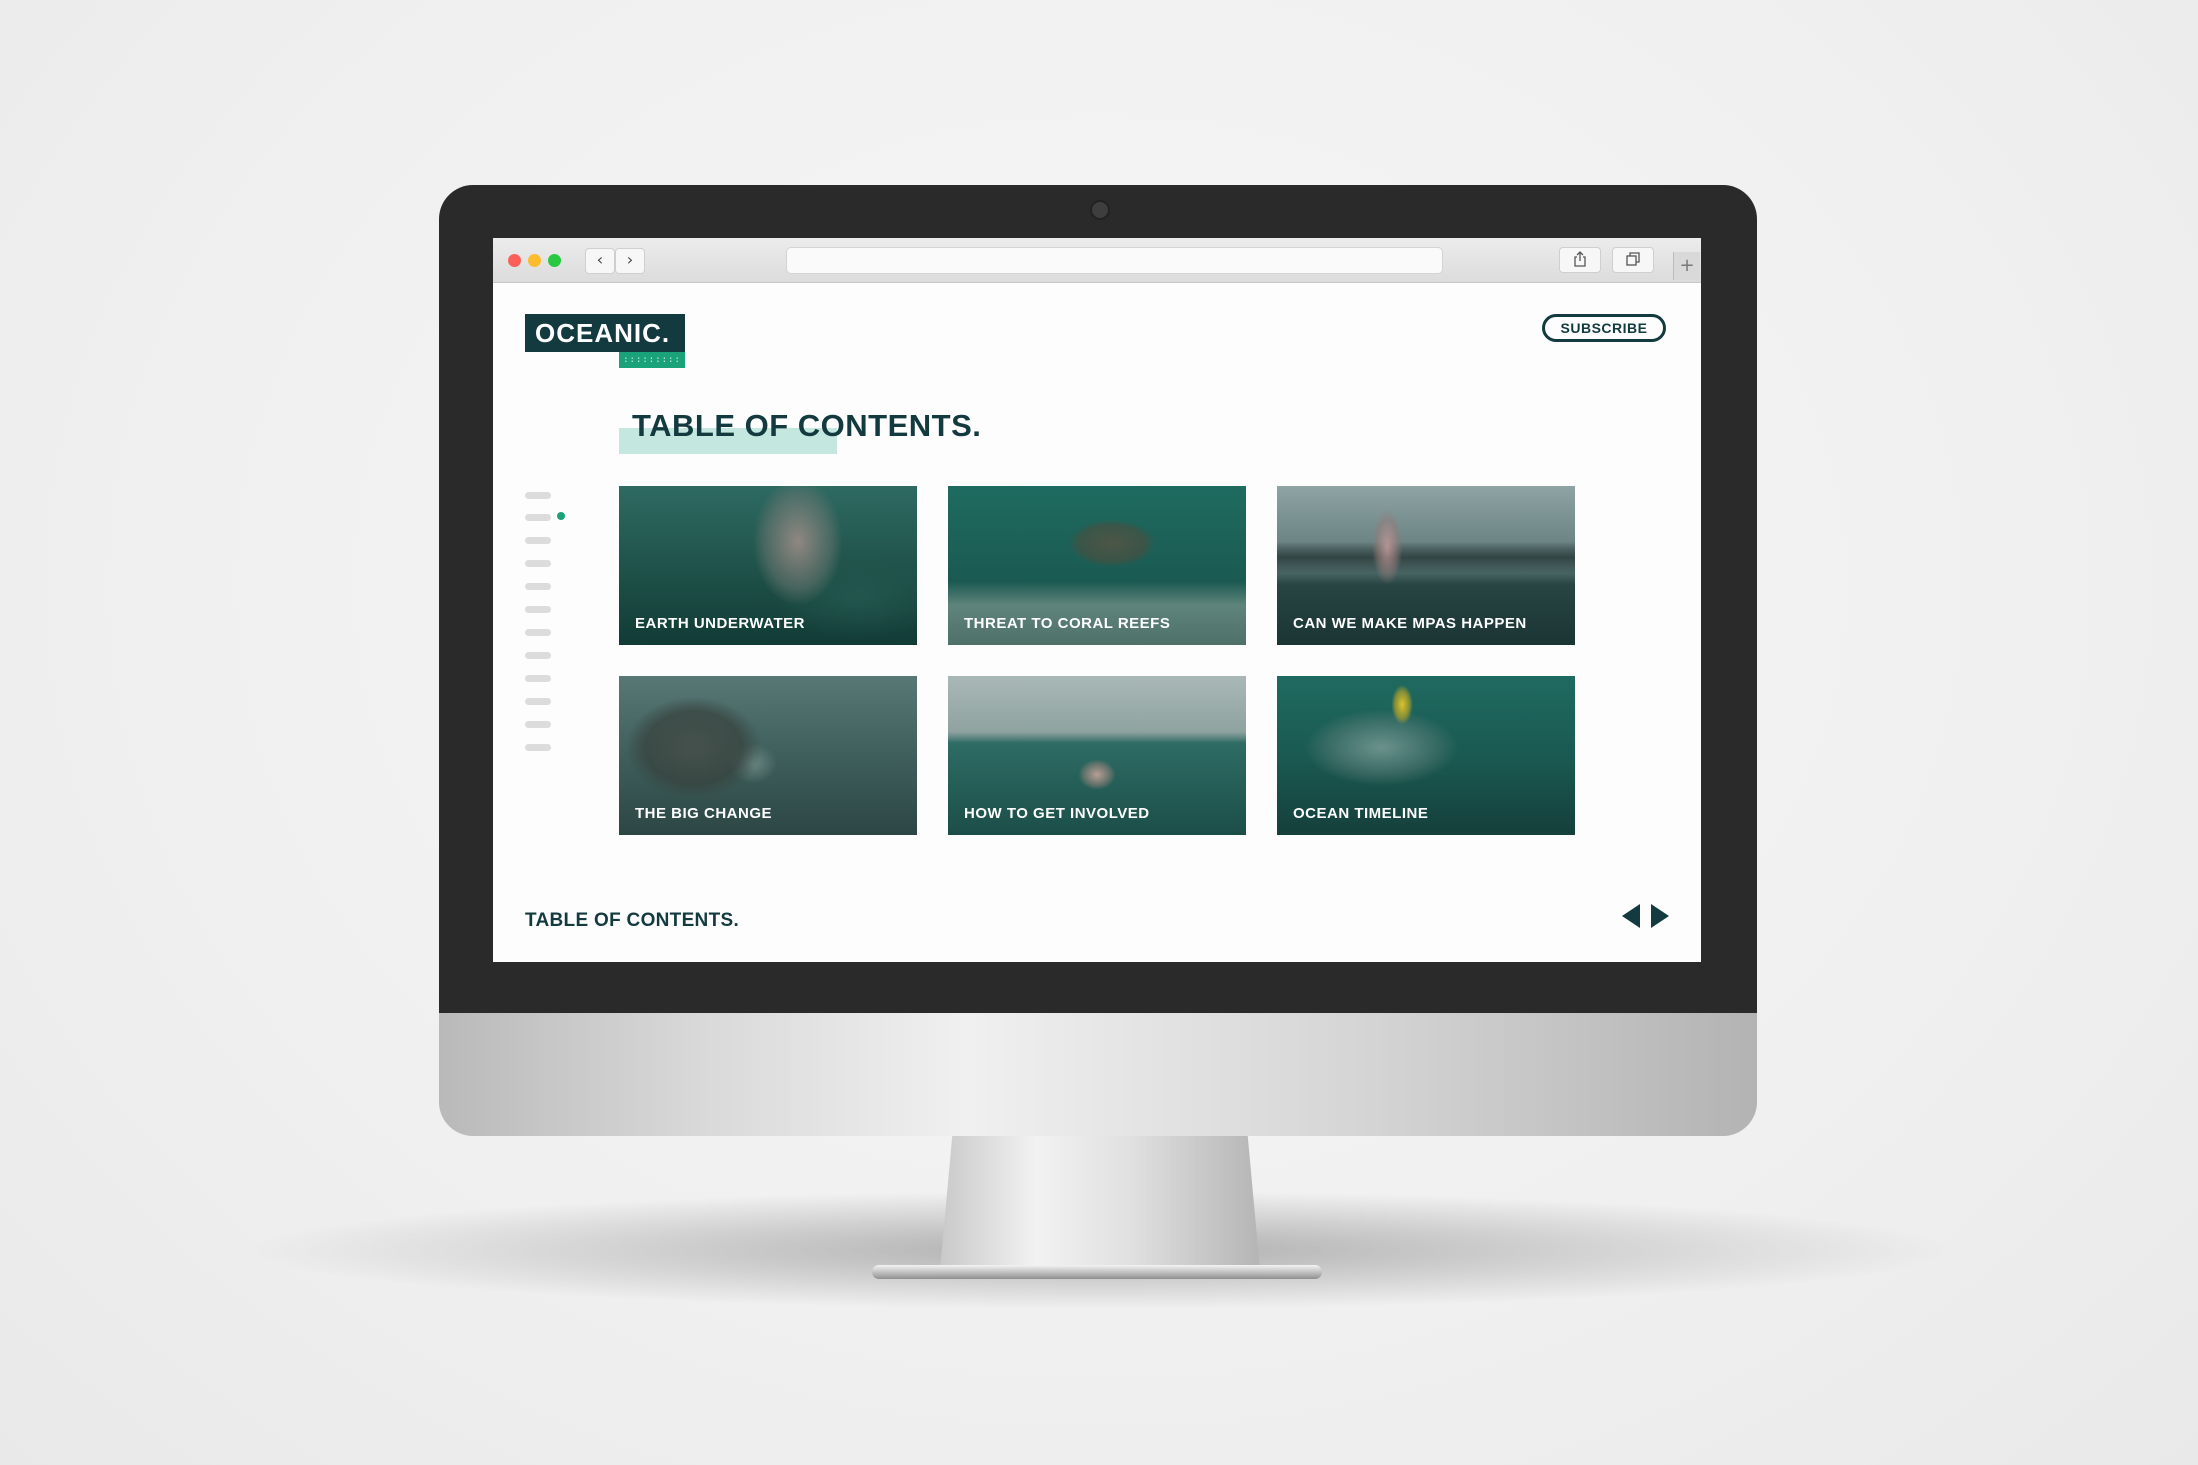 This screenshot has height=1465, width=2198. I want to click on card-label: HOW TO GET INVOLVED, so click(1057, 813).